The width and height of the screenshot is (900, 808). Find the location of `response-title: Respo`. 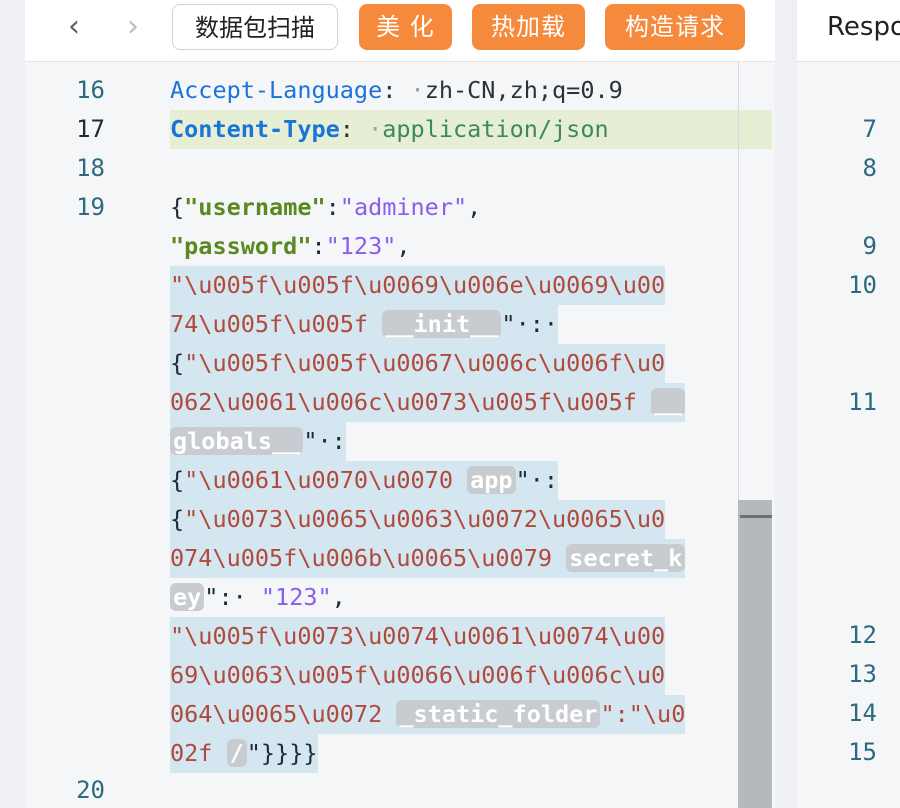

response-title: Respo is located at coordinates (863, 27).